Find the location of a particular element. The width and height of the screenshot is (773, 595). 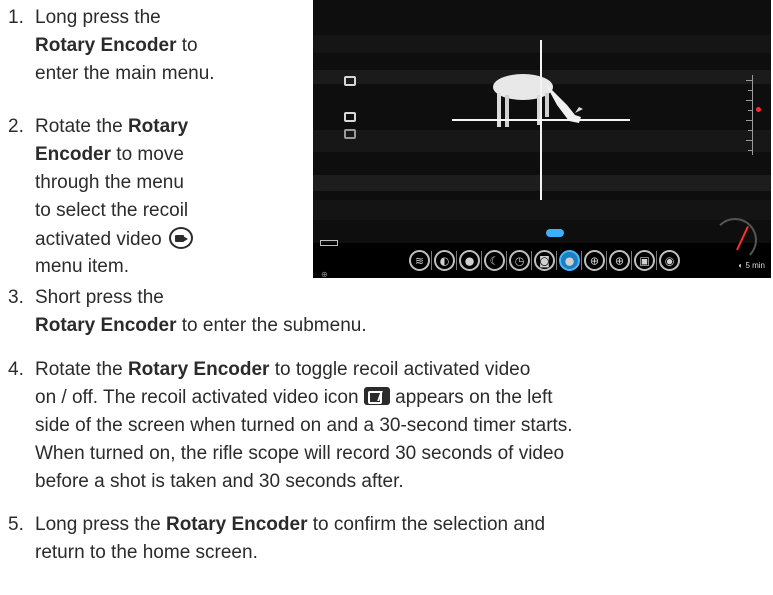

step-text-line: Short press the is located at coordinates (99, 297).